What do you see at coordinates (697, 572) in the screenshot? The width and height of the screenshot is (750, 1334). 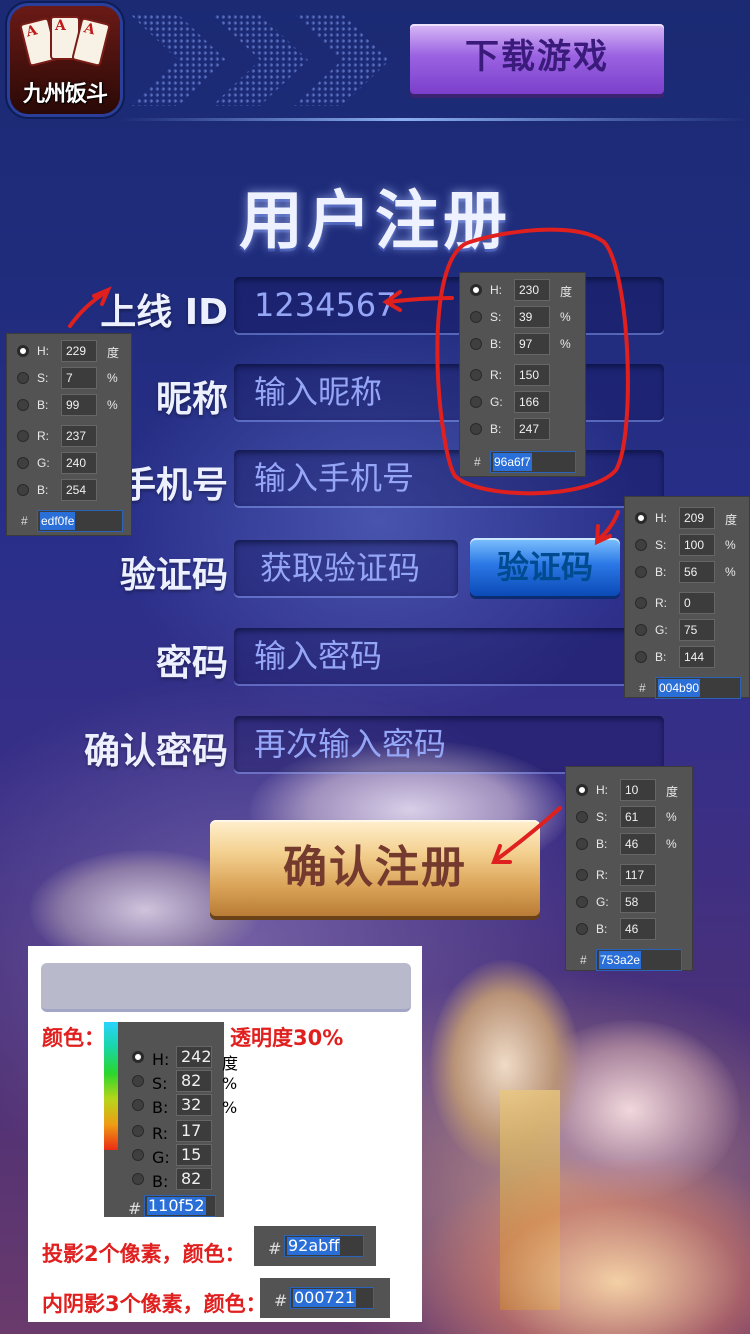 I see `picker-b: 56` at bounding box center [697, 572].